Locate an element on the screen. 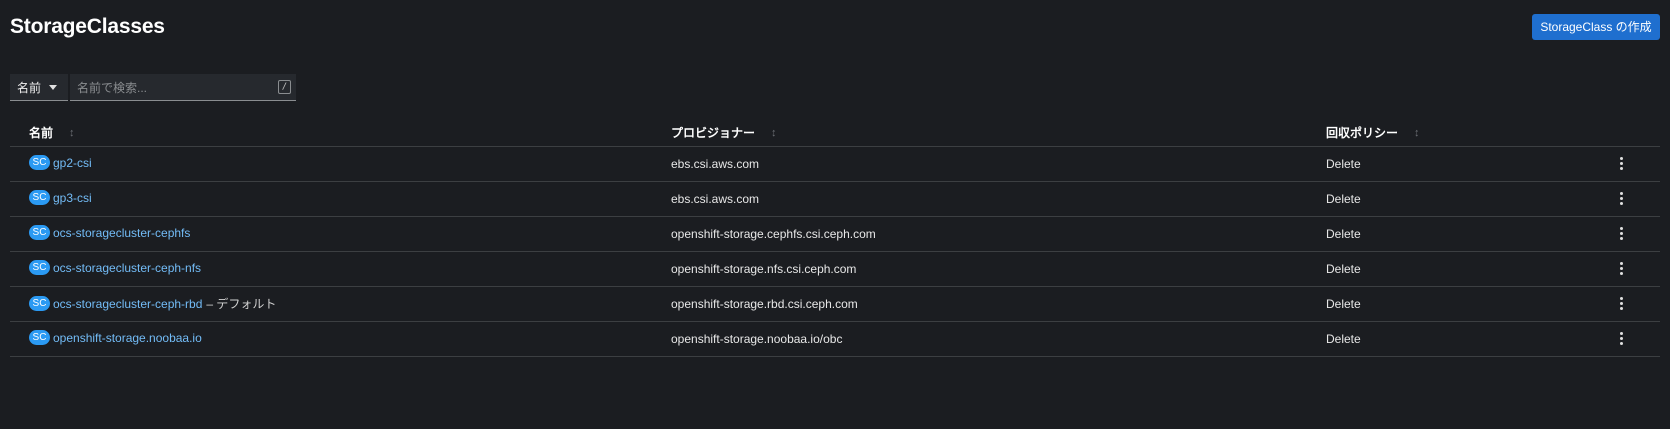 This screenshot has width=1670, height=429. name-cell: SC openshift-storage.noobaa.io is located at coordinates (117, 337).